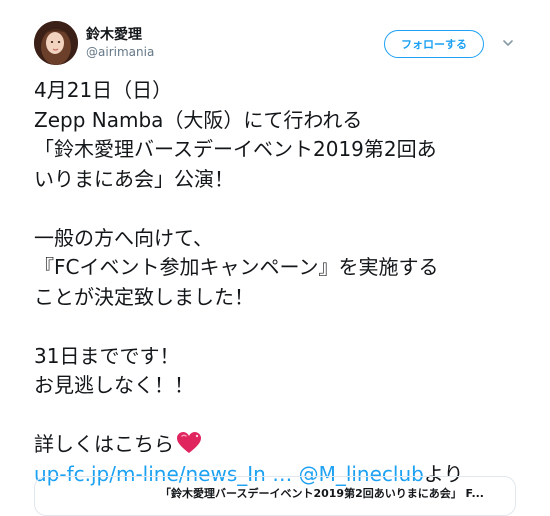 Image resolution: width=550 pixels, height=516 pixels. What do you see at coordinates (235, 149) in the screenshot?
I see `tweet-line: 「鈴木愛理バースデーイベント2019第2回あ` at bounding box center [235, 149].